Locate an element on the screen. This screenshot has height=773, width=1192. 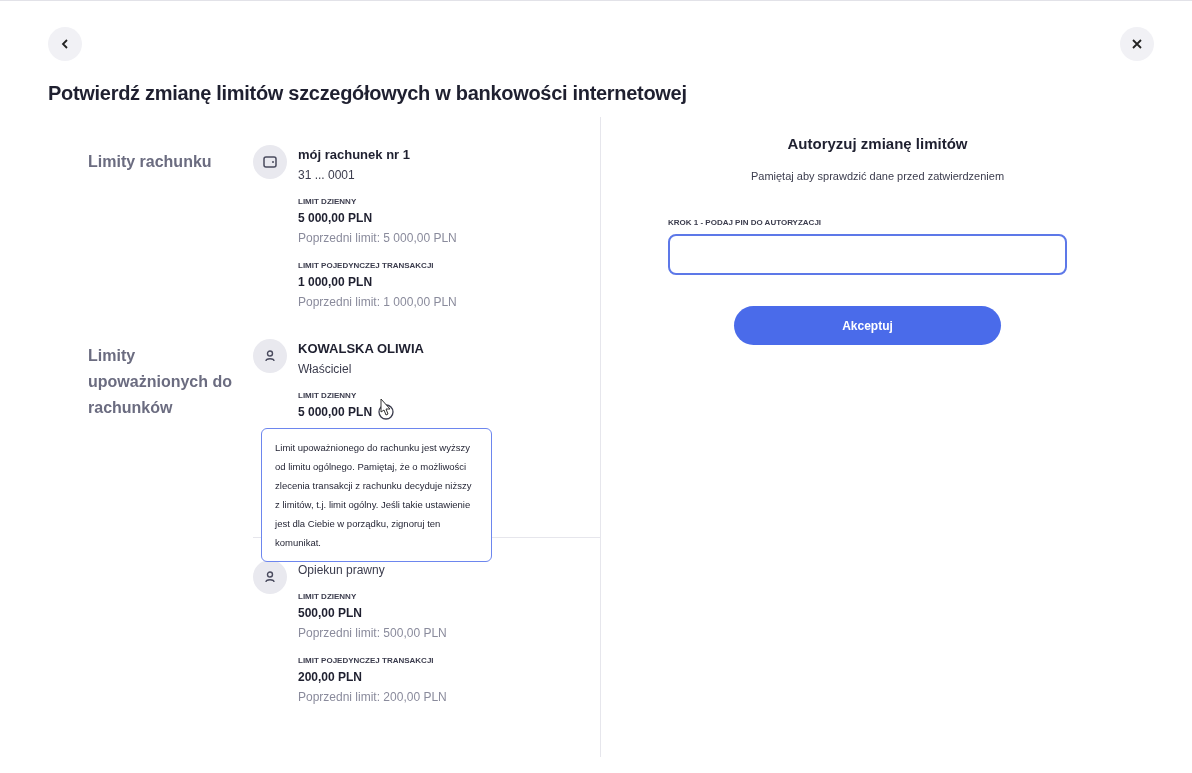
close-button is located at coordinates (1137, 44).